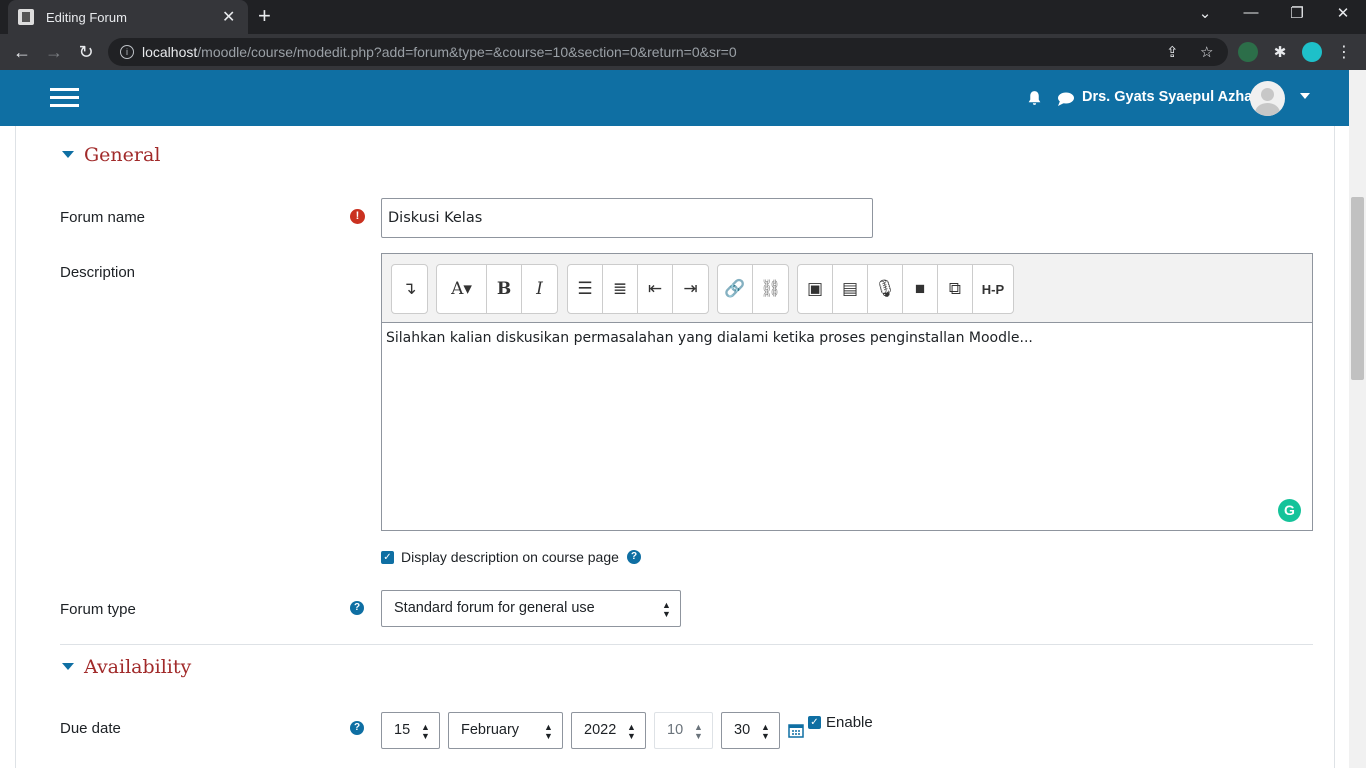 Image resolution: width=1366 pixels, height=768 pixels. What do you see at coordinates (98, 272) in the screenshot?
I see `description-label: Description` at bounding box center [98, 272].